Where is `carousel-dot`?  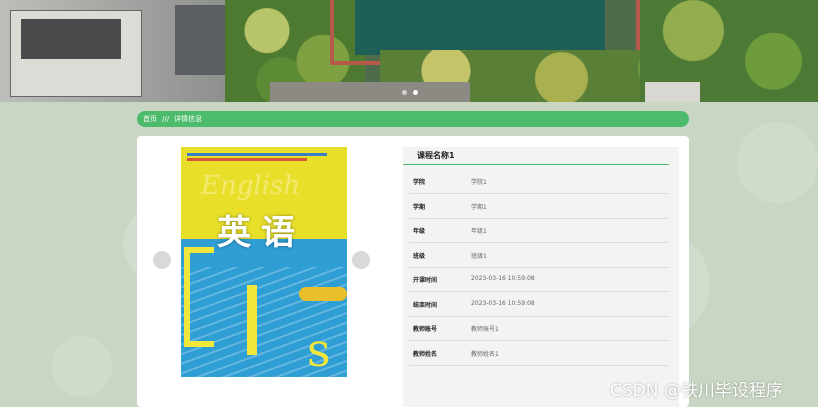 carousel-dot is located at coordinates (404, 92).